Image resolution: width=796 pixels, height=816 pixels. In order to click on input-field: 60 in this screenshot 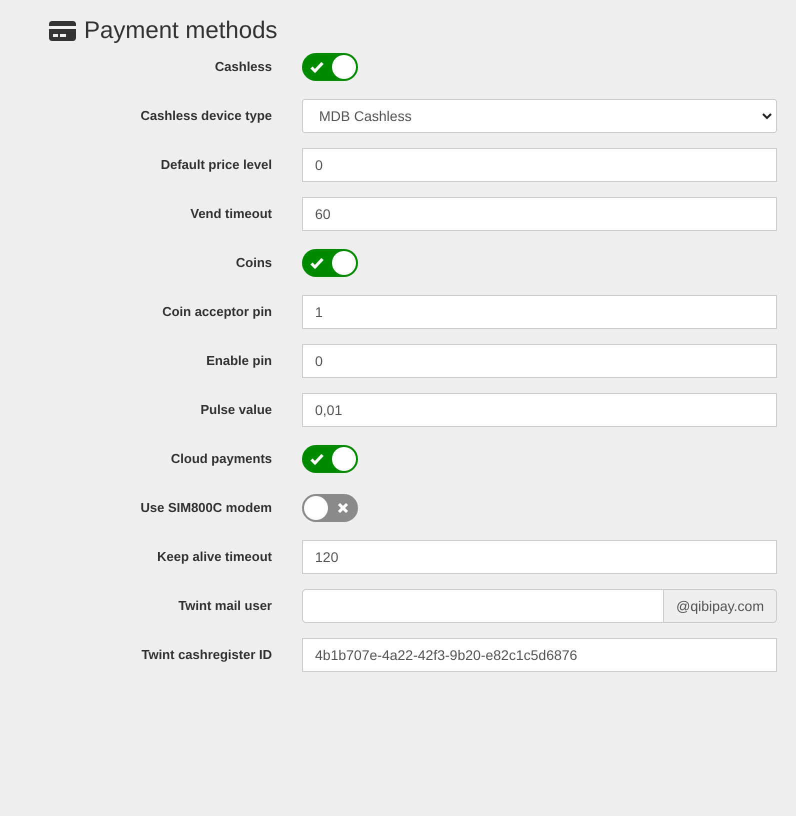, I will do `click(539, 214)`.